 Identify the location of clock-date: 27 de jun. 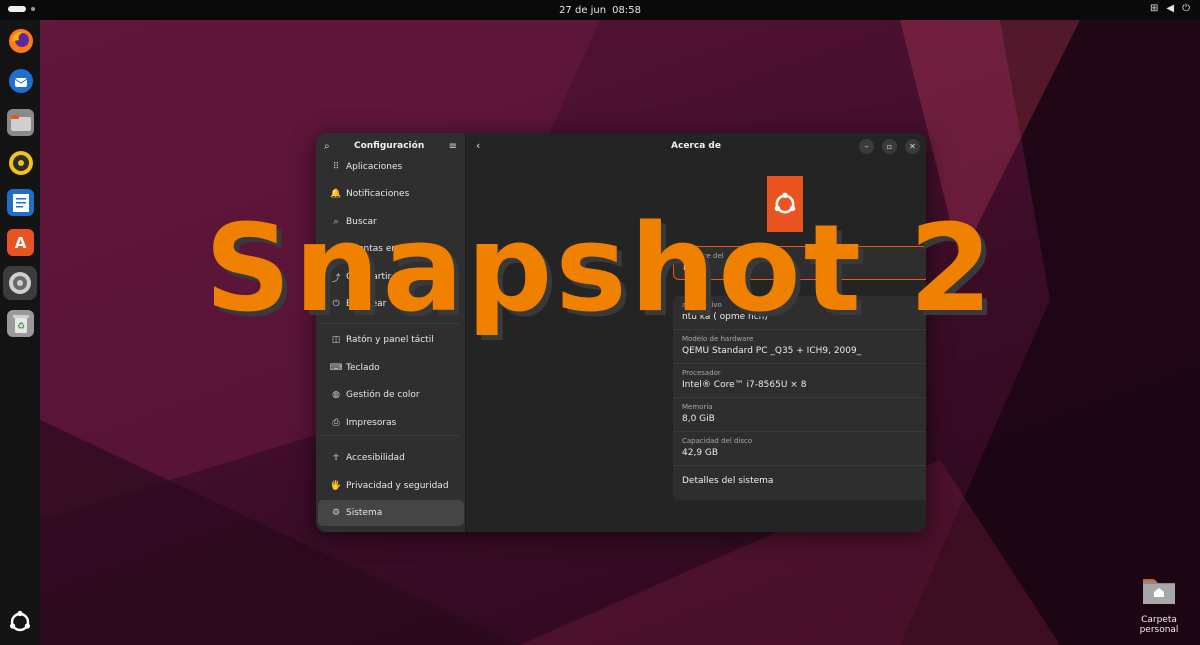
(583, 10).